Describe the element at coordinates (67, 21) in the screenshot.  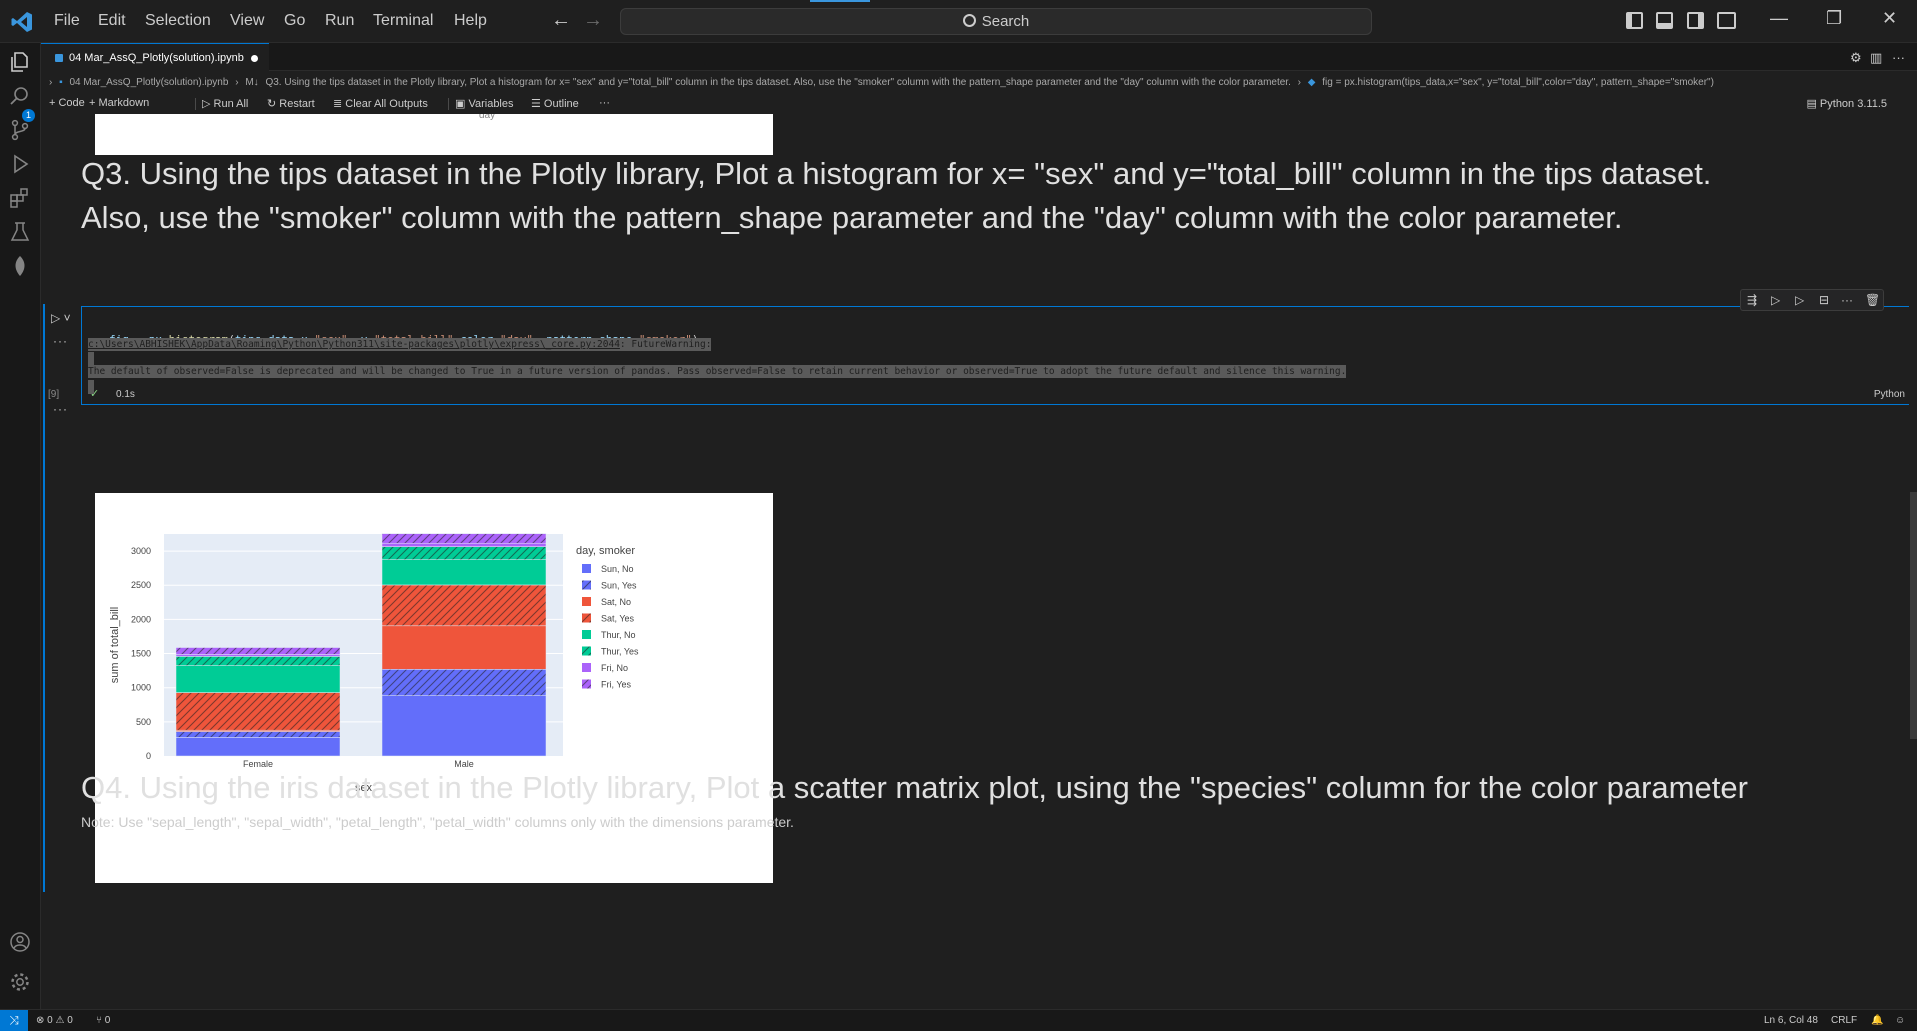
I see `menu-file: File` at that location.